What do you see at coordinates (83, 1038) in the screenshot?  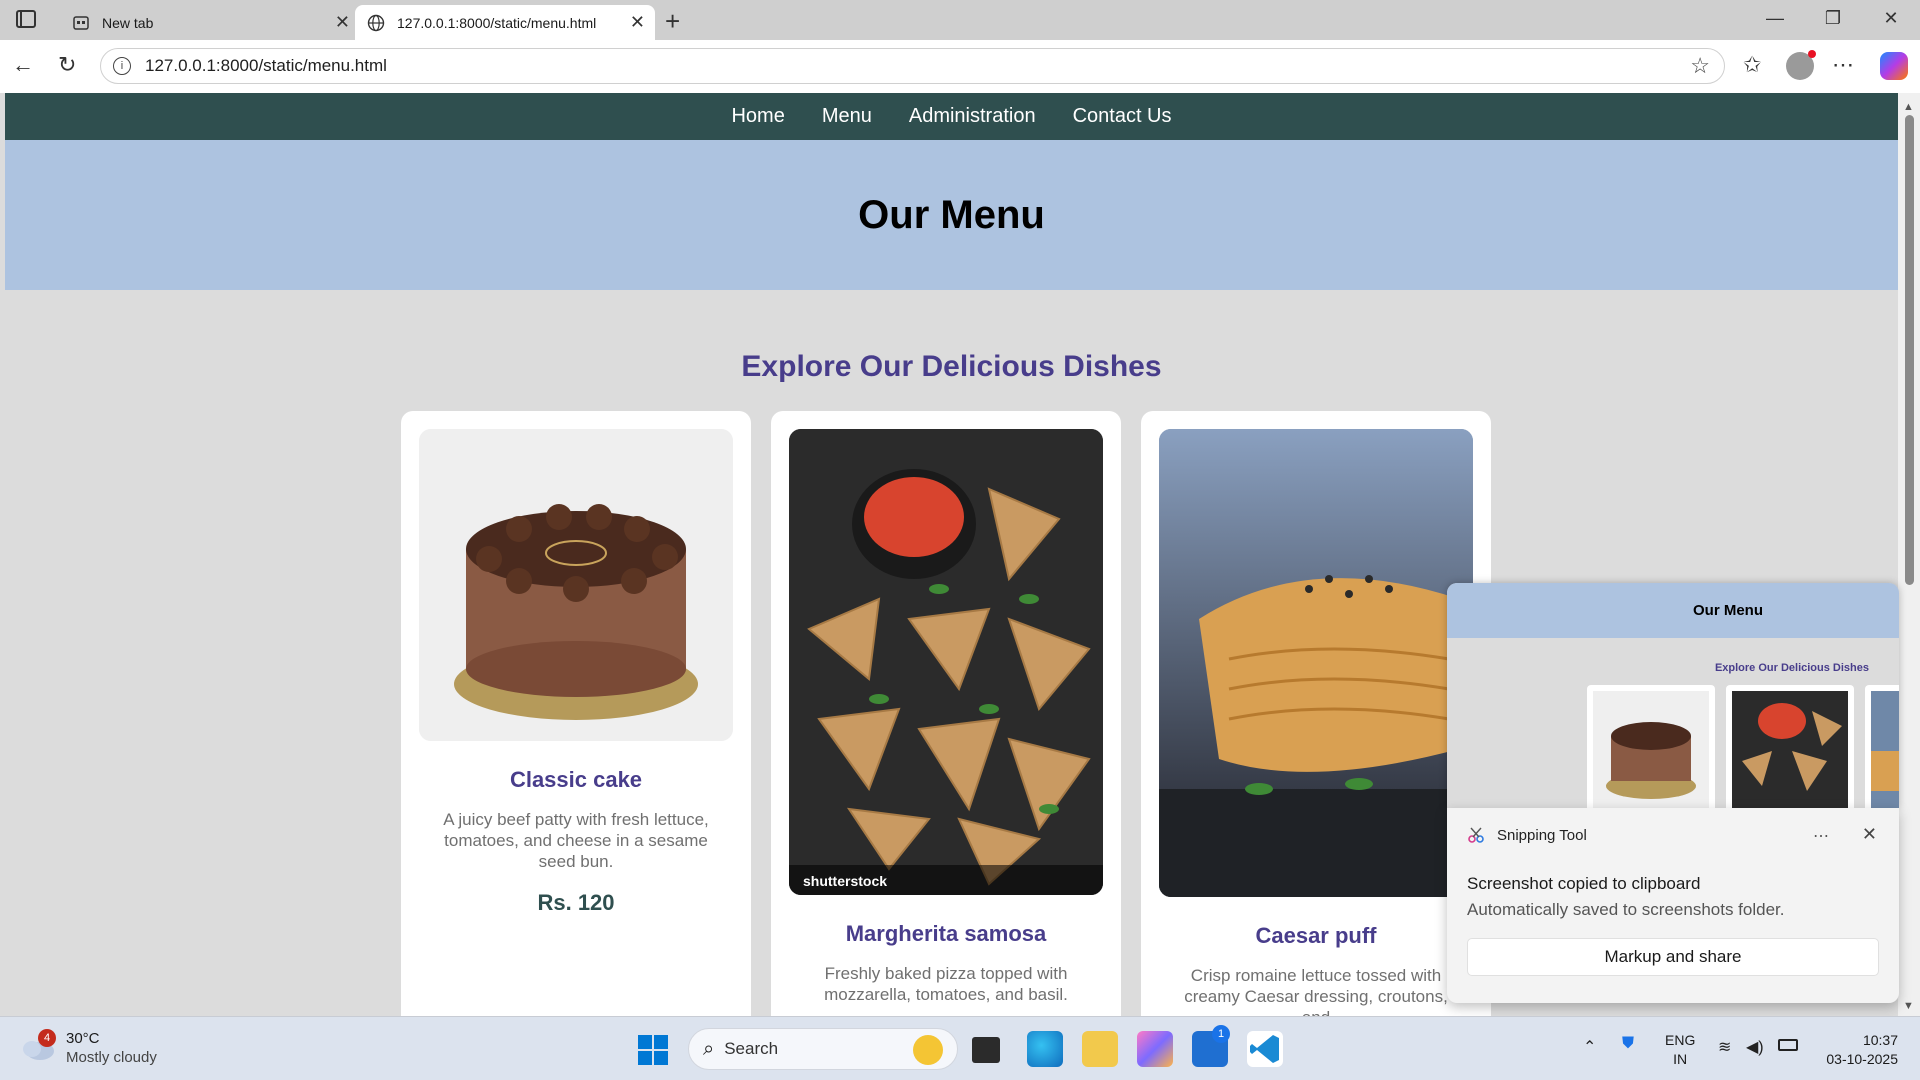 I see `weather-temp: 30°C` at bounding box center [83, 1038].